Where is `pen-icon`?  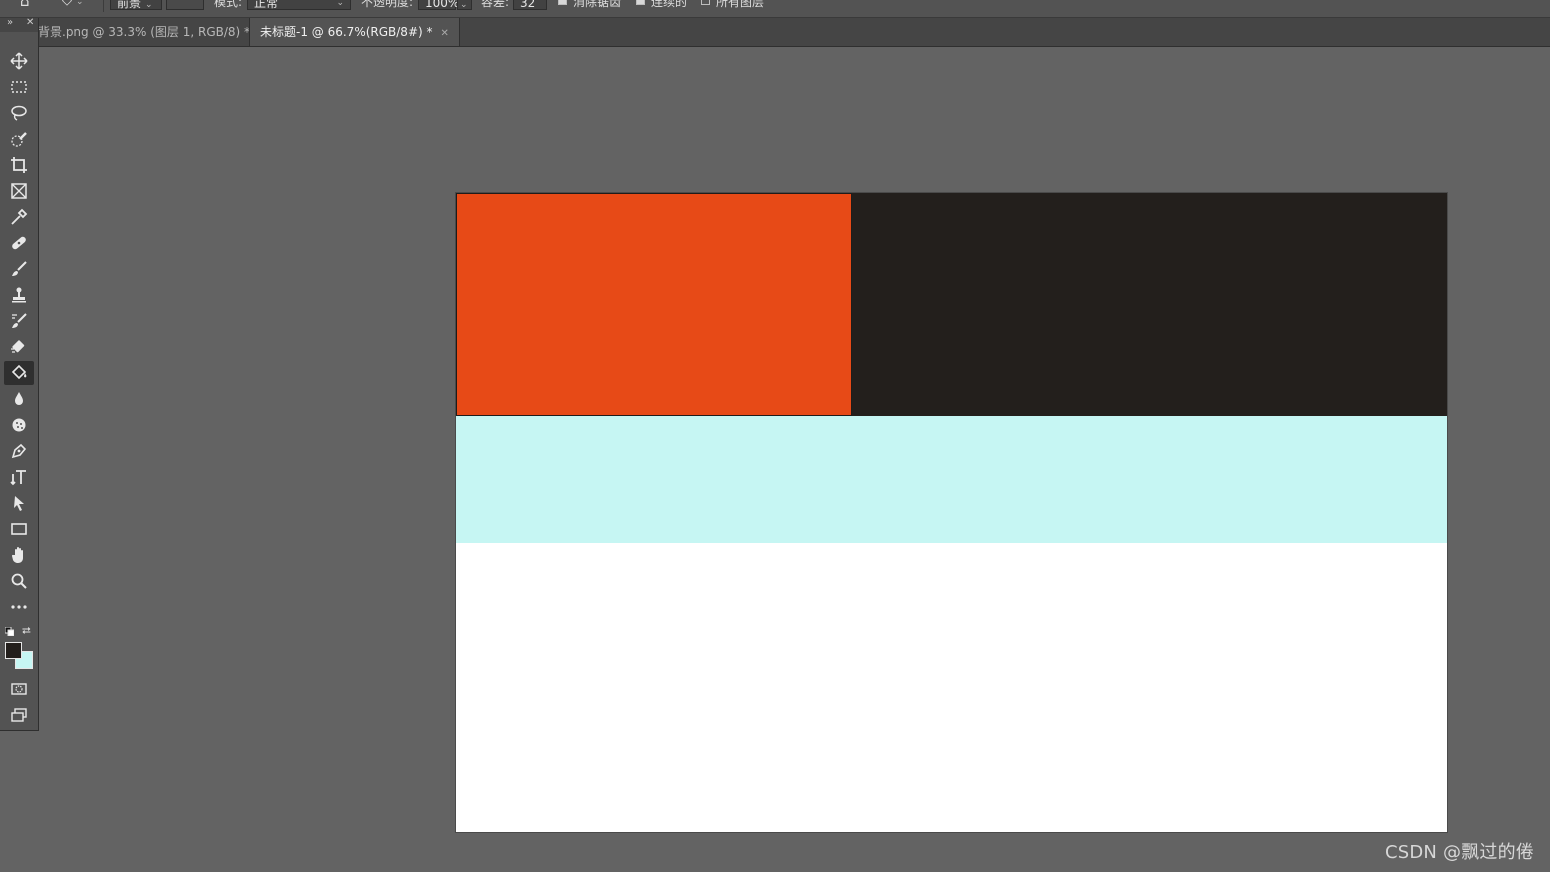
pen-icon is located at coordinates (19, 451).